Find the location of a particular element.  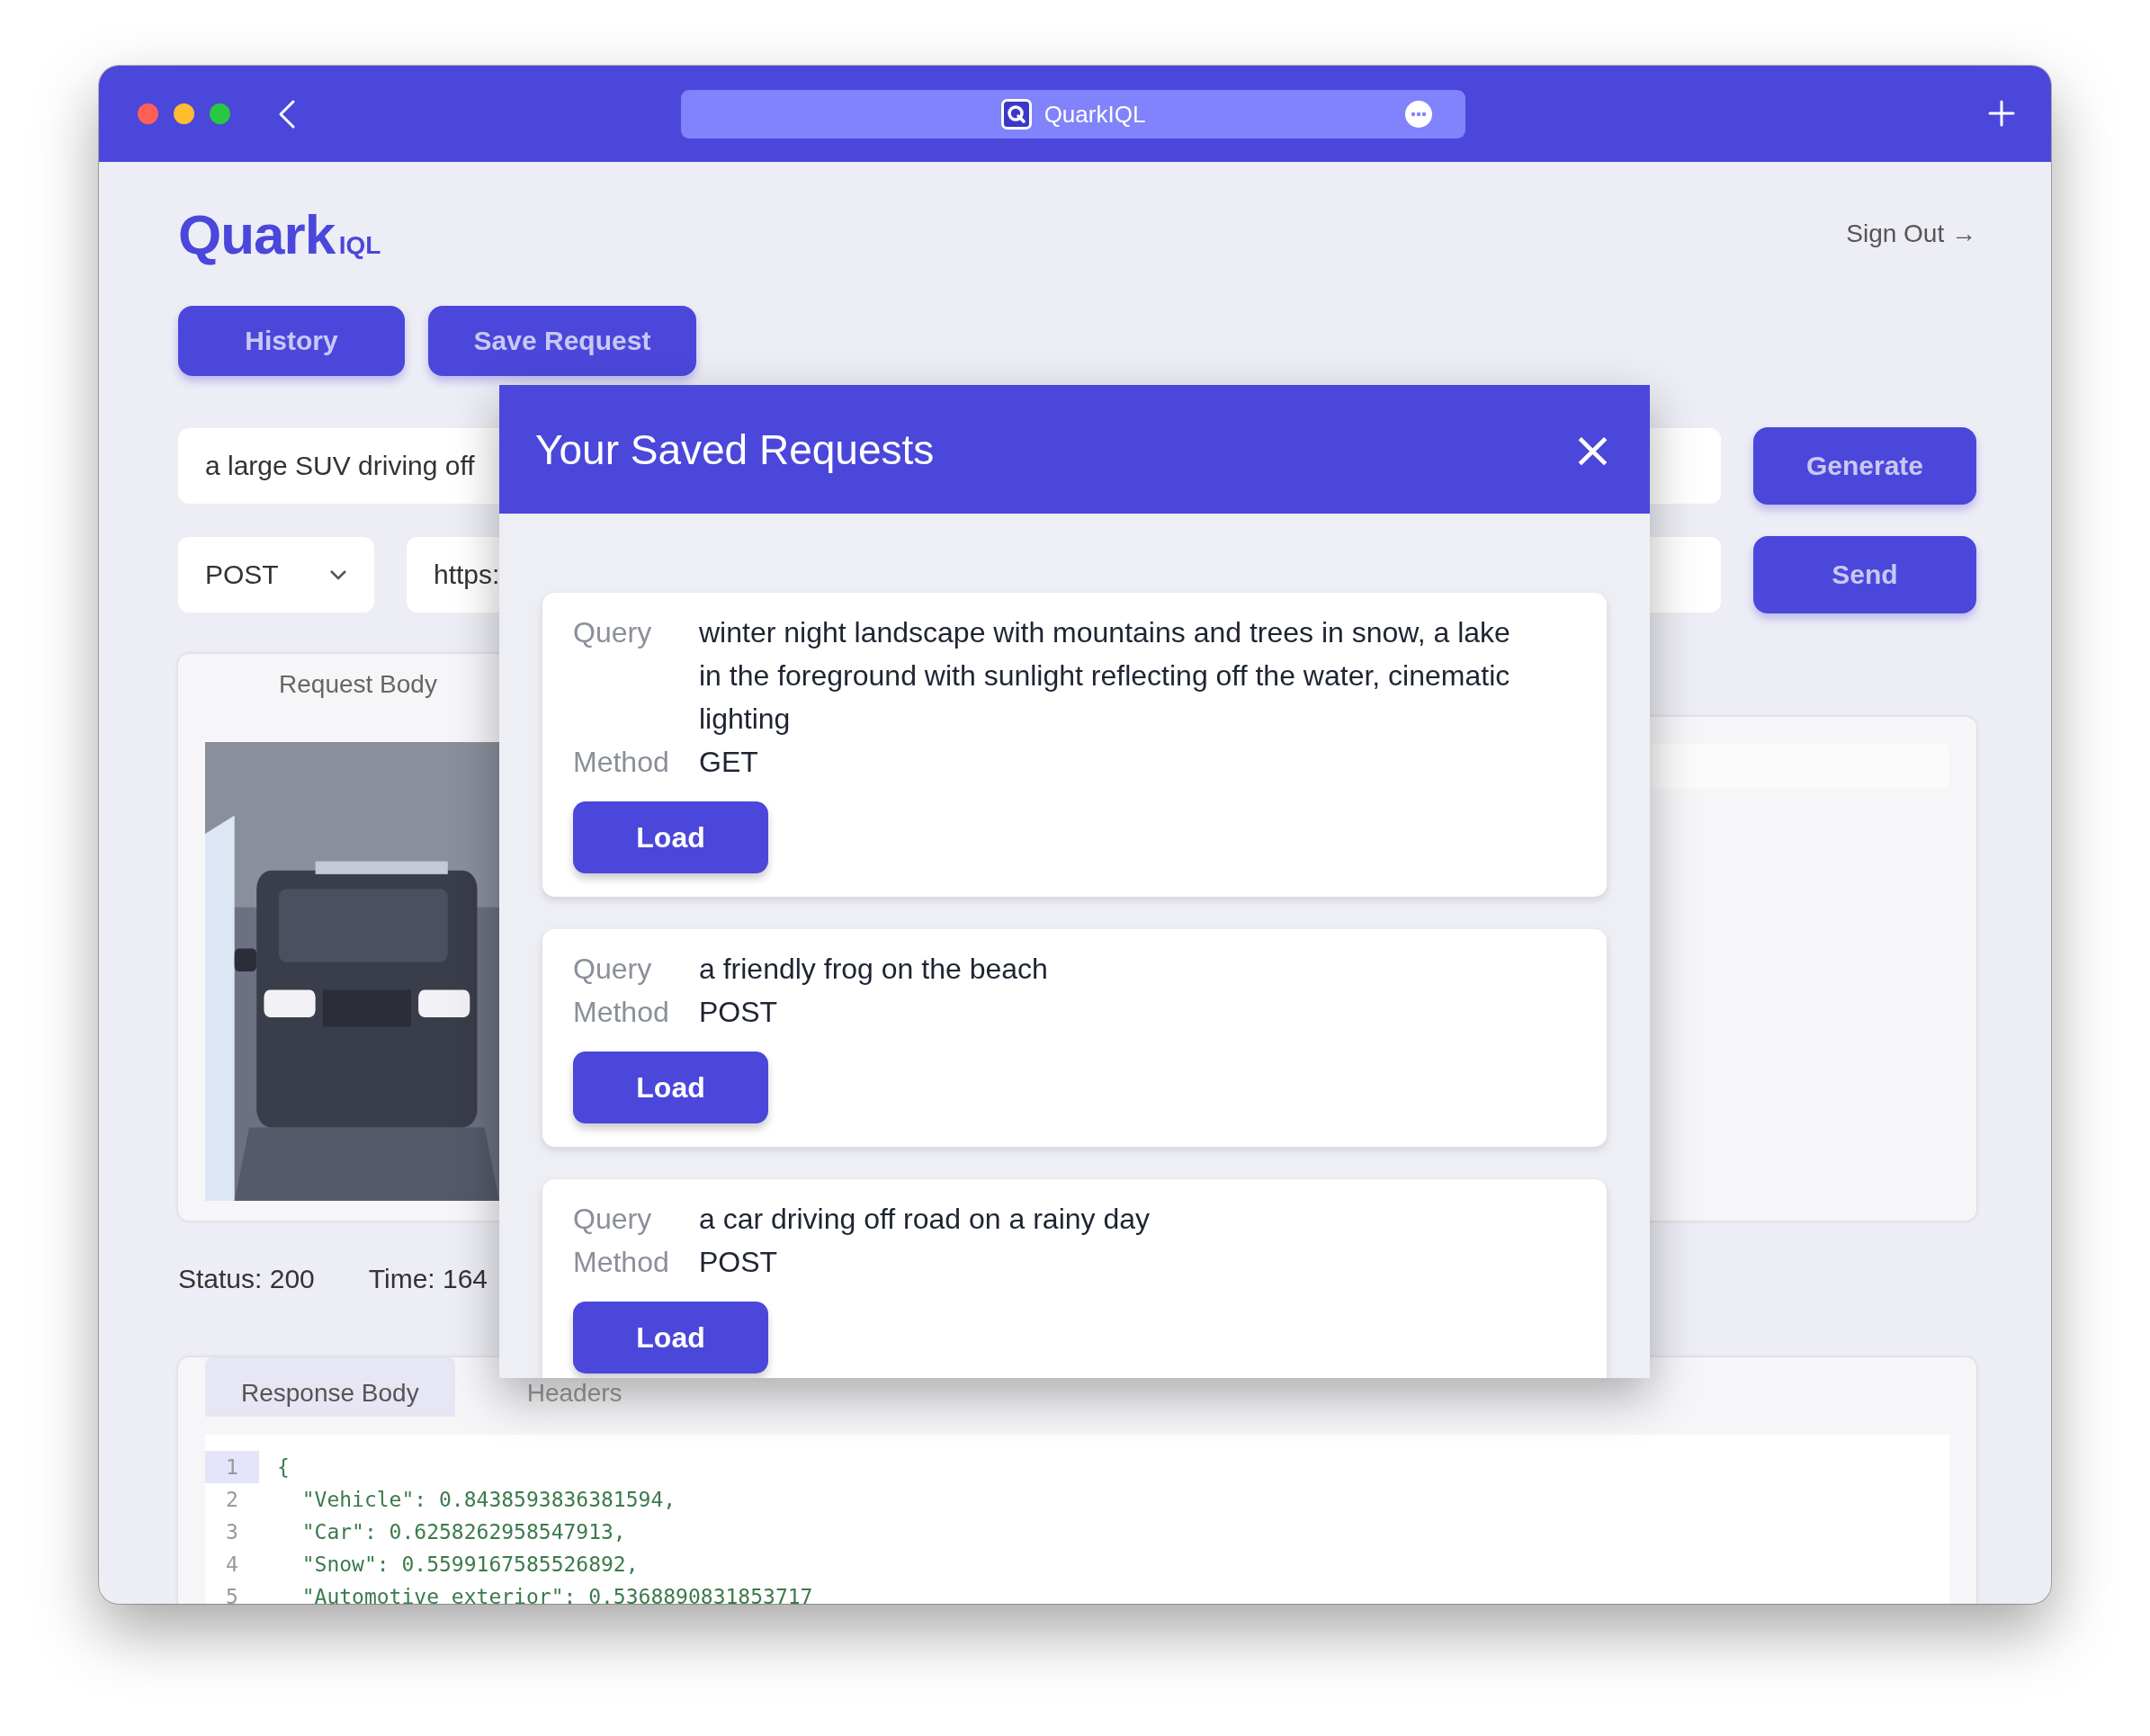

close-button: × is located at coordinates (1593, 449).